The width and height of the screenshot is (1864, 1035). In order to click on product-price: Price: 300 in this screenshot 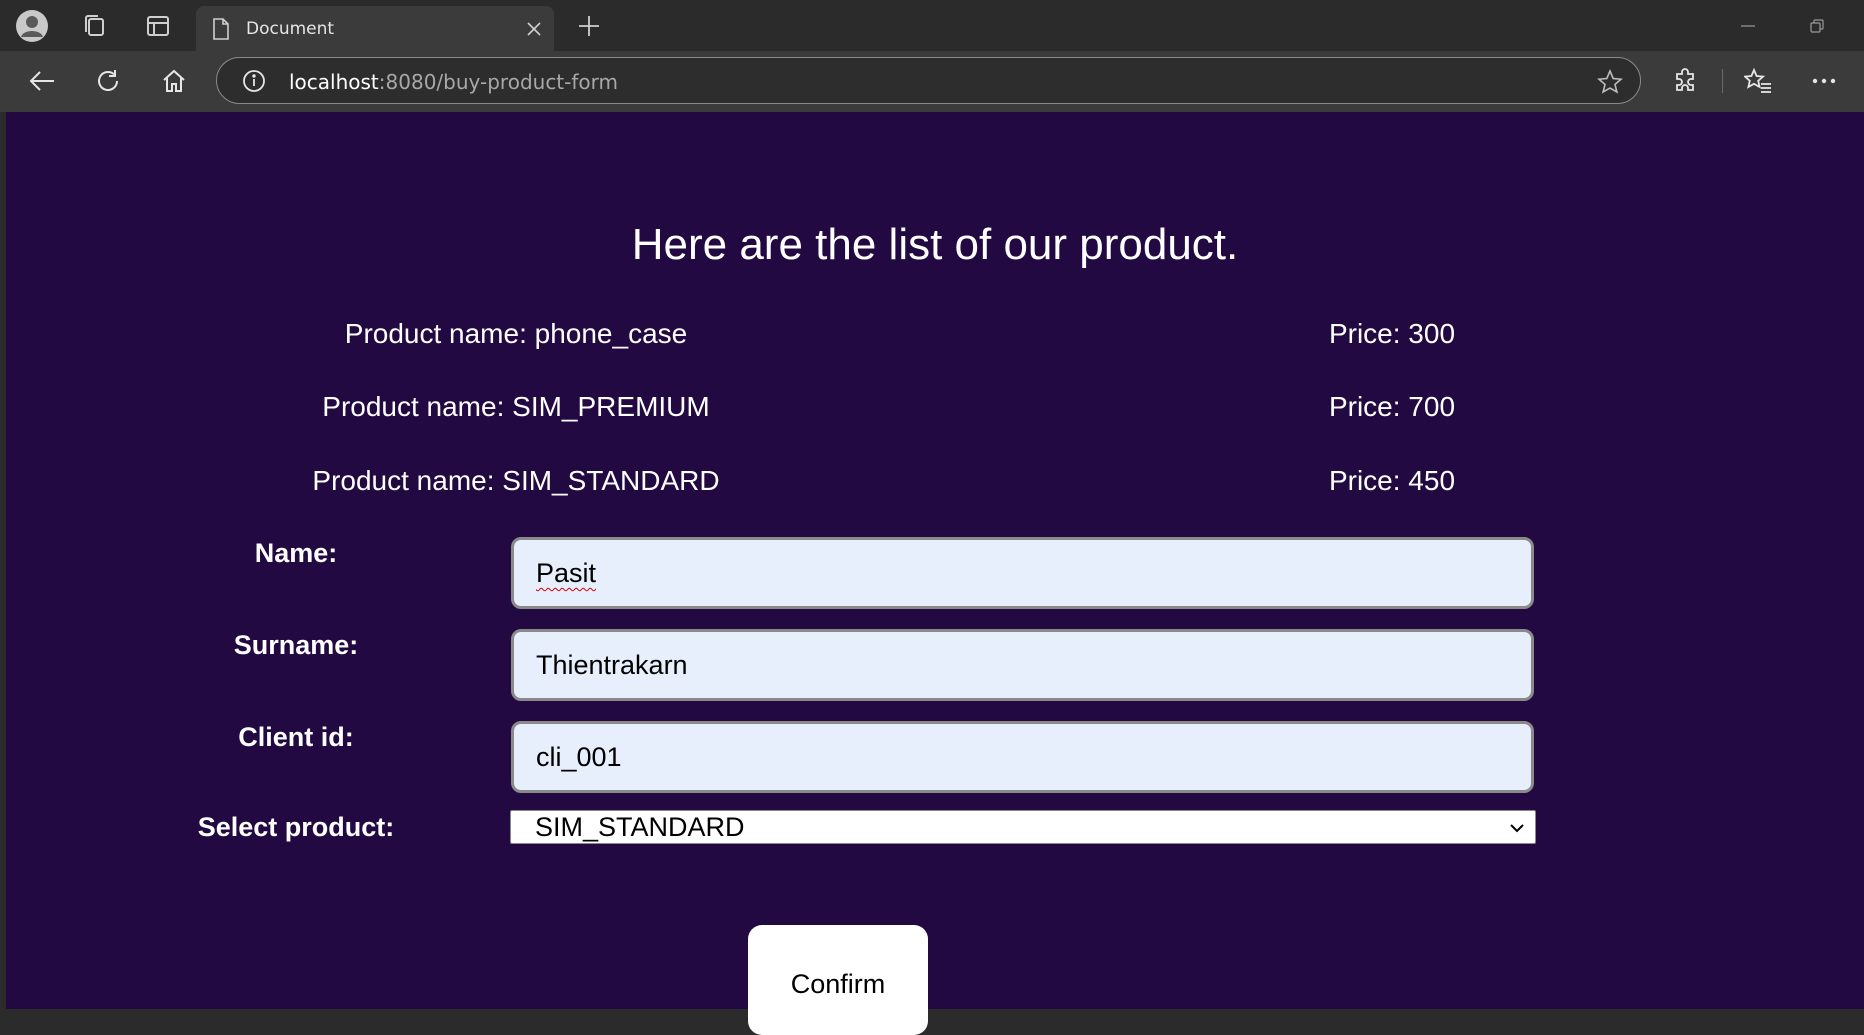, I will do `click(1392, 333)`.